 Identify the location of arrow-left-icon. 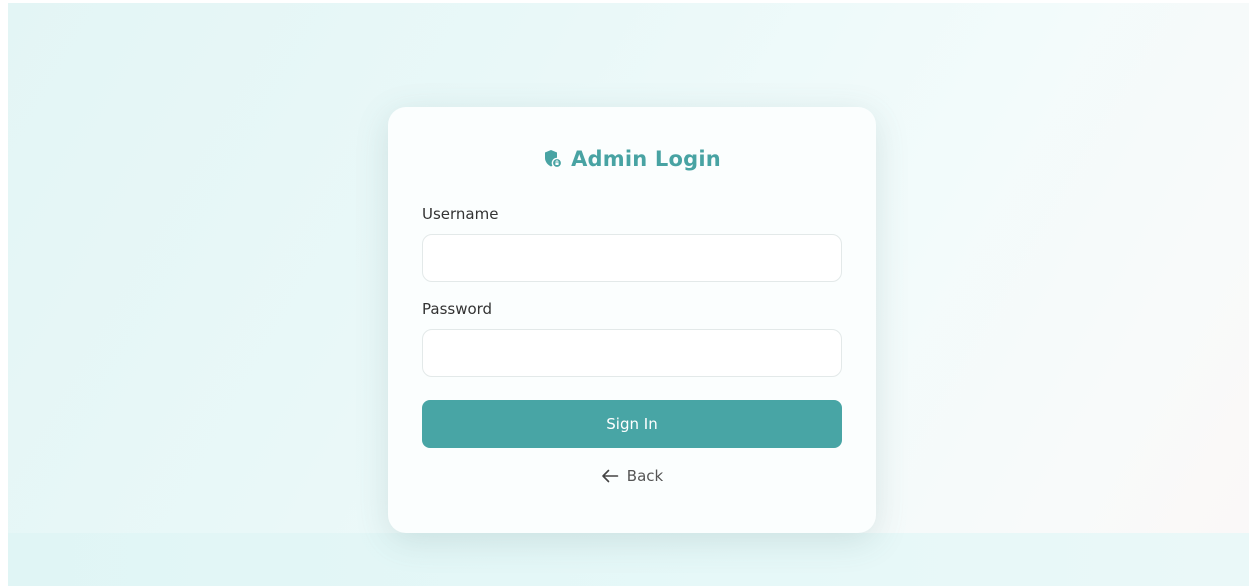
(610, 476).